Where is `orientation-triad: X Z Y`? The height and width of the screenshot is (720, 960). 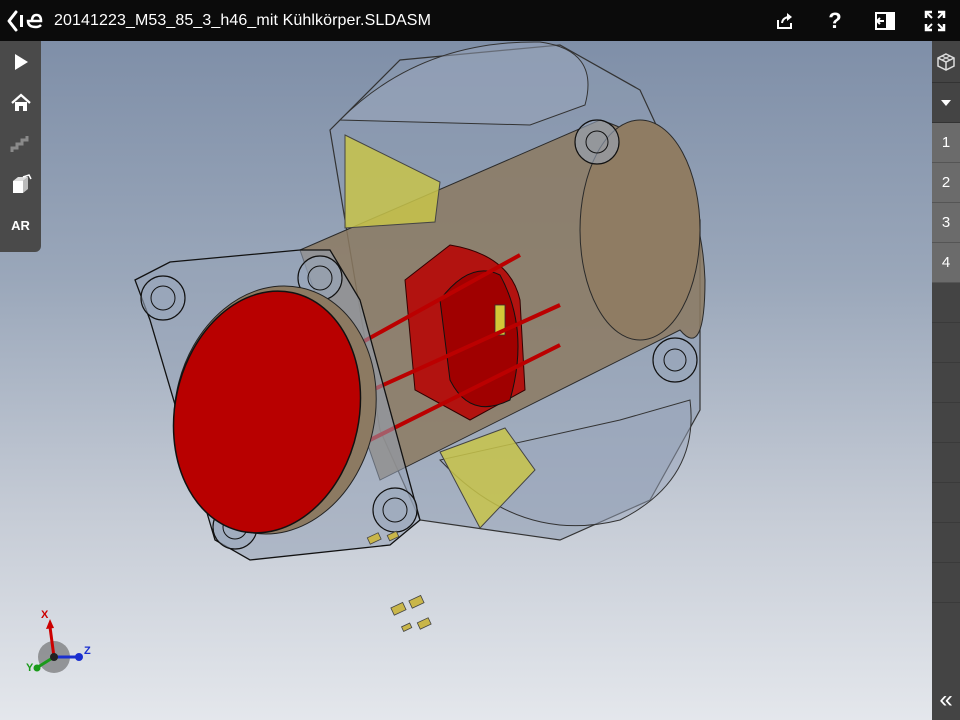
orientation-triad: X Z Y is located at coordinates (61, 642).